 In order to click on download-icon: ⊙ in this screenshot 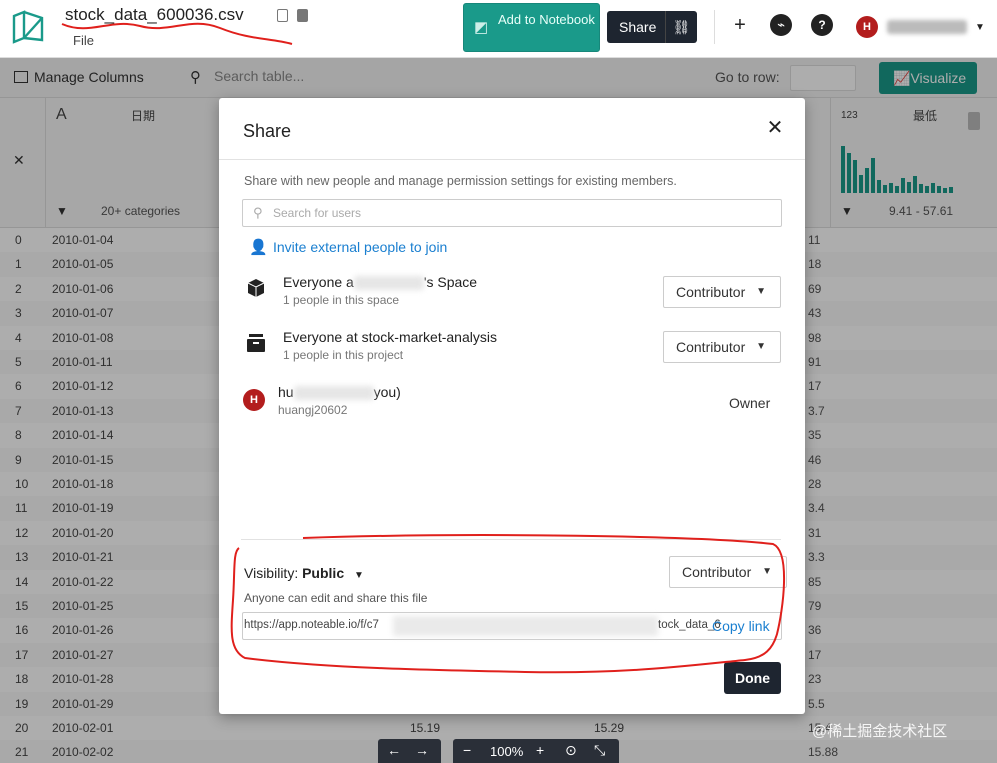, I will do `click(571, 750)`.